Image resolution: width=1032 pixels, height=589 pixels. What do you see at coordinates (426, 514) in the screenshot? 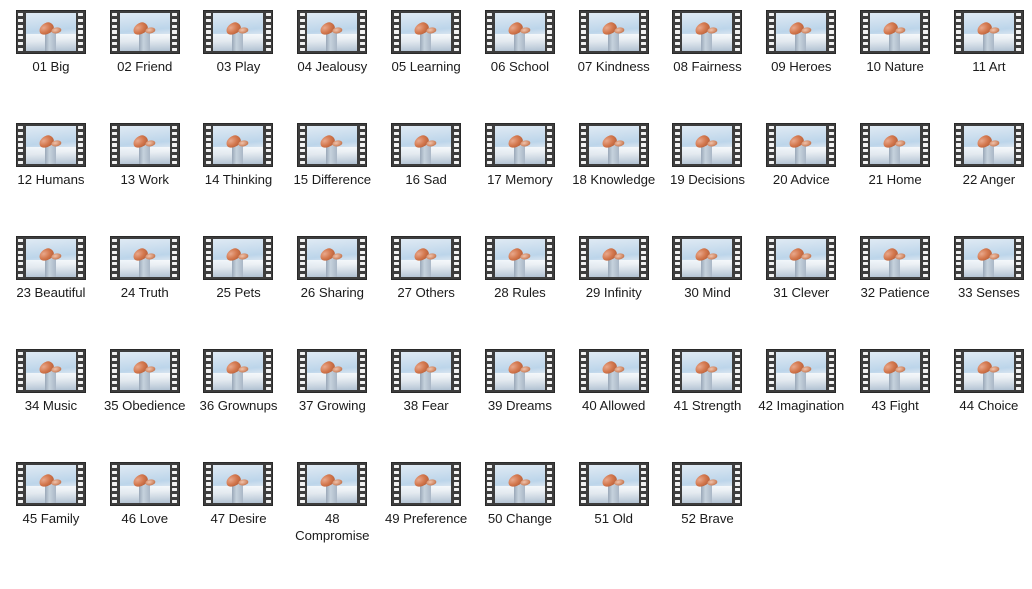
I see `file-item-preference: 49 Preference` at bounding box center [426, 514].